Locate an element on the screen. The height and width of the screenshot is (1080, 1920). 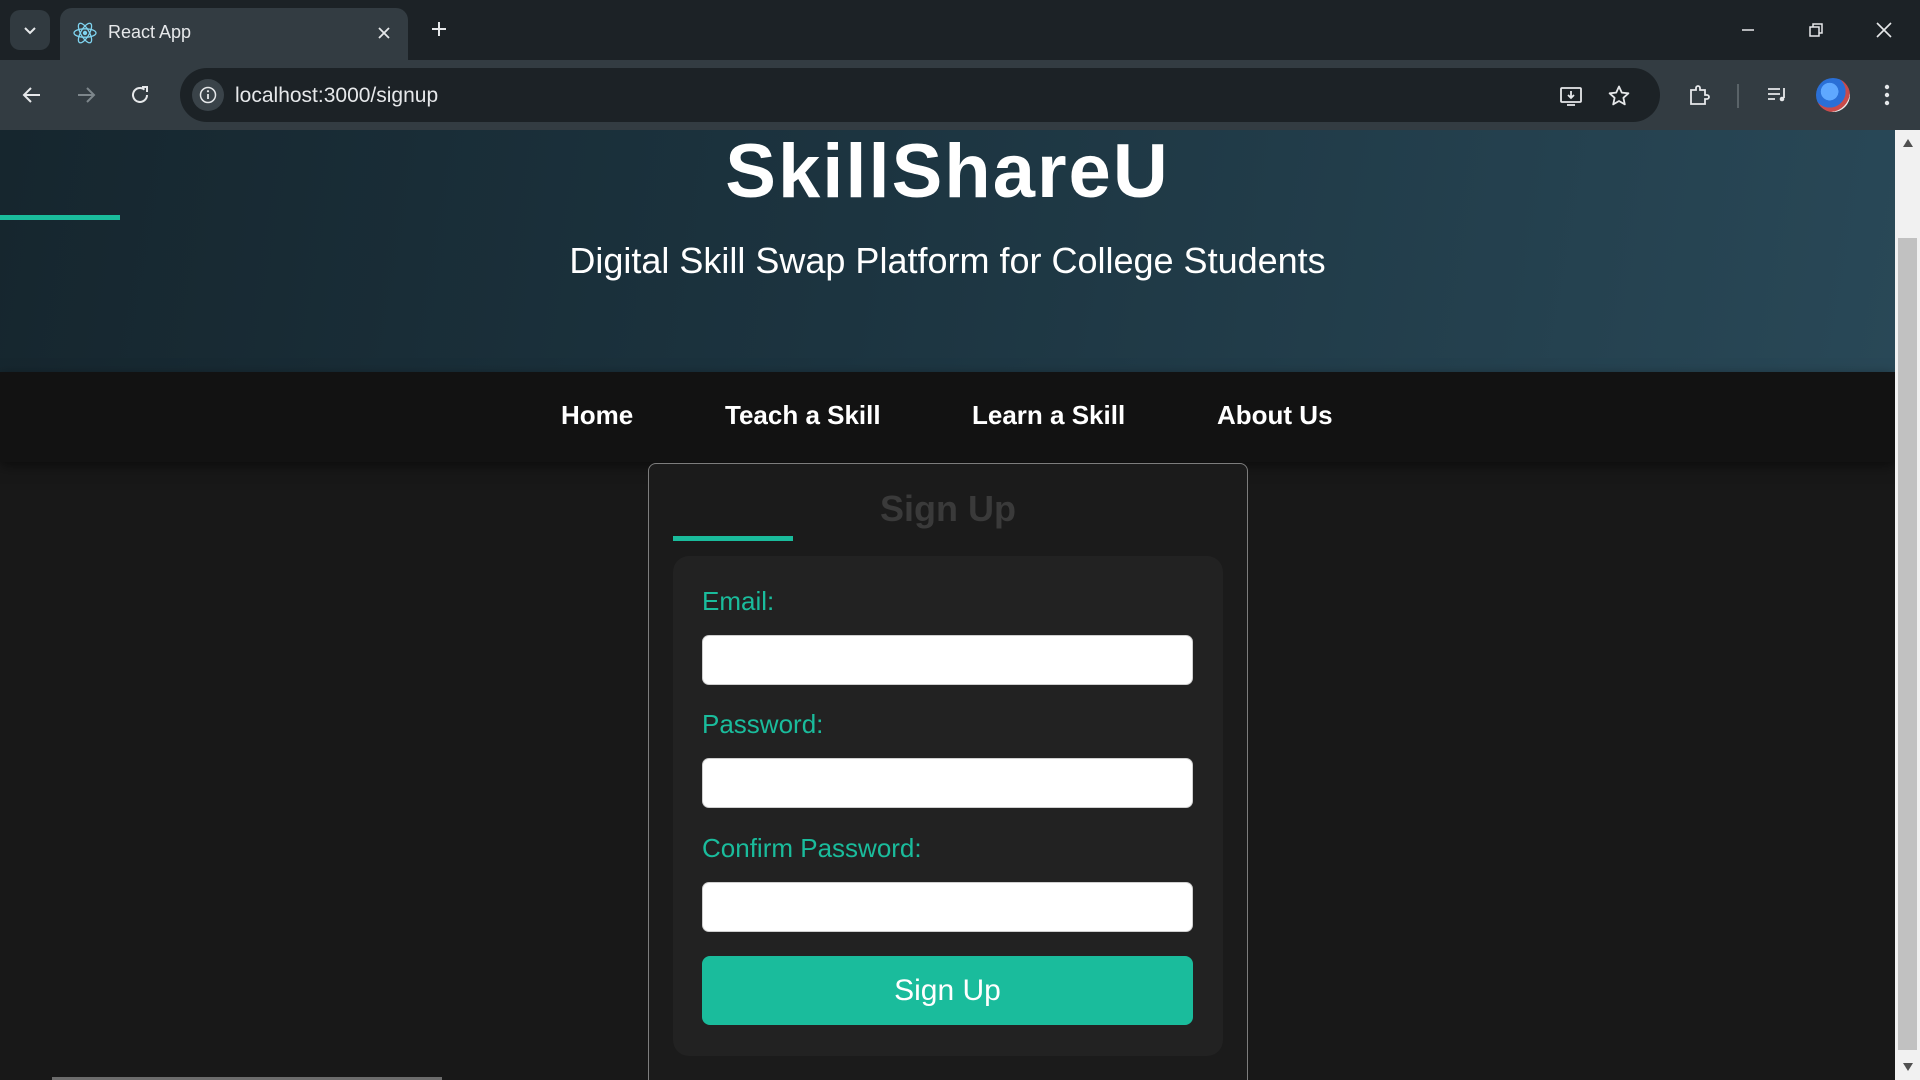
reload-button is located at coordinates (140, 95).